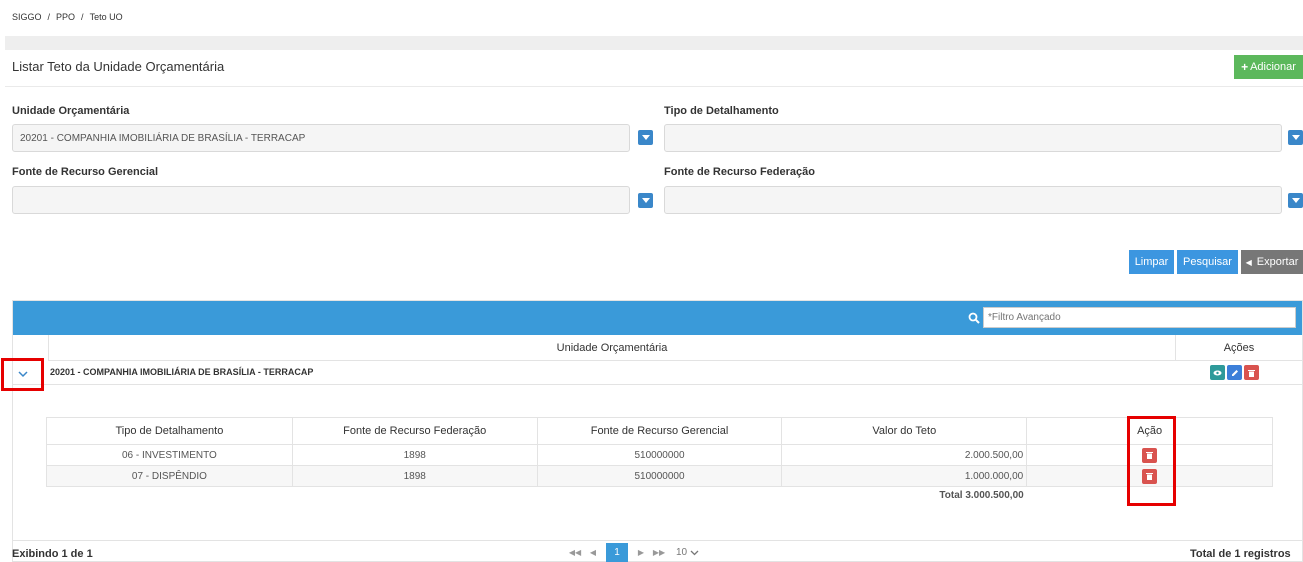 The height and width of the screenshot is (562, 1303). I want to click on unidade-label: Unidade Orçamentária, so click(71, 111).